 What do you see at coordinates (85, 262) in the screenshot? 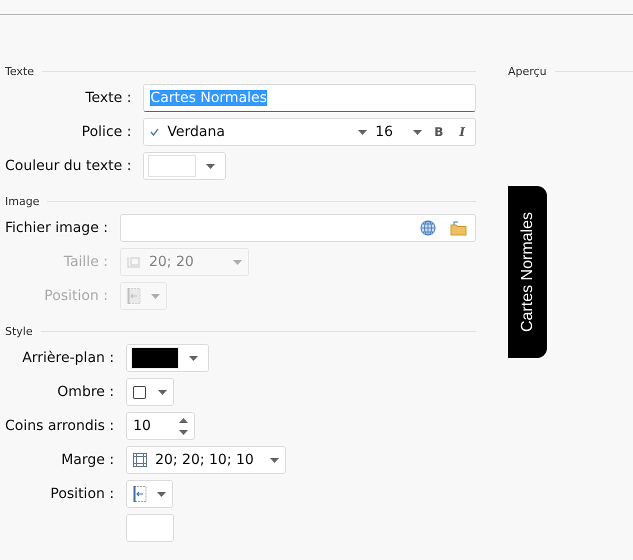
I see `field-label: Taille :` at bounding box center [85, 262].